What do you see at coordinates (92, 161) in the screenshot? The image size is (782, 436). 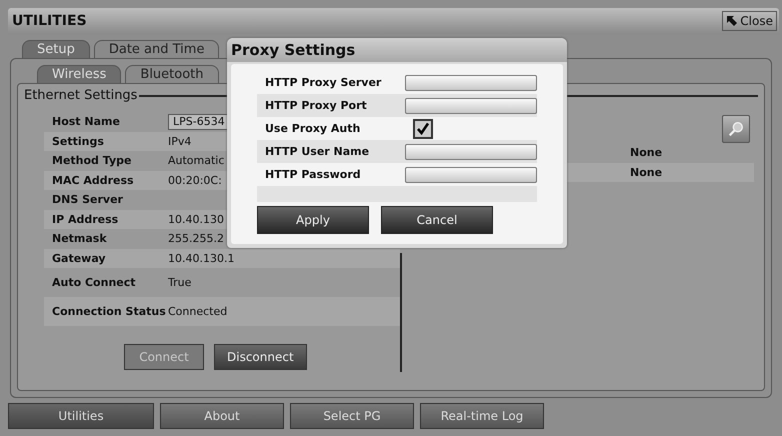 I see `field-label: Method Type` at bounding box center [92, 161].